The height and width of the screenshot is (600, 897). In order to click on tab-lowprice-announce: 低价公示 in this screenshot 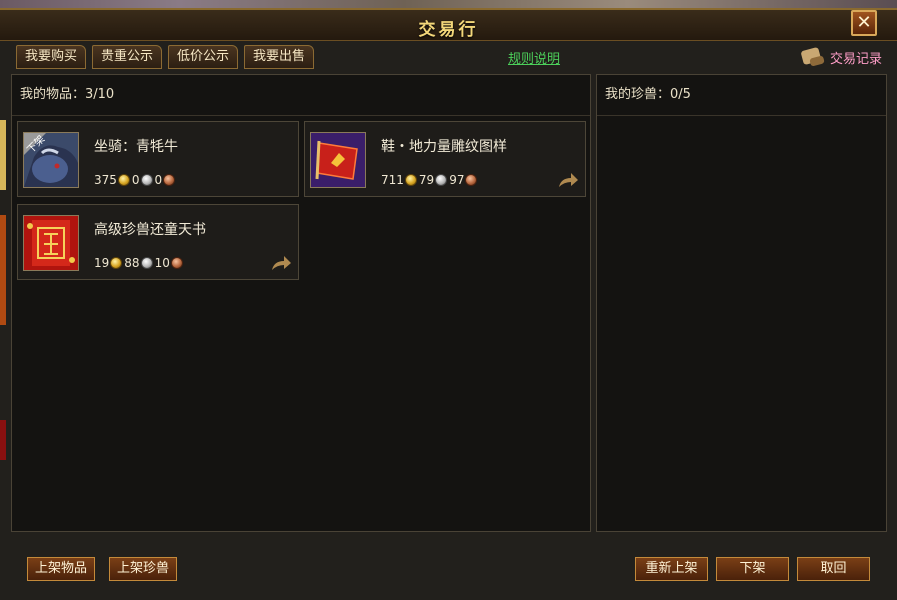, I will do `click(203, 57)`.